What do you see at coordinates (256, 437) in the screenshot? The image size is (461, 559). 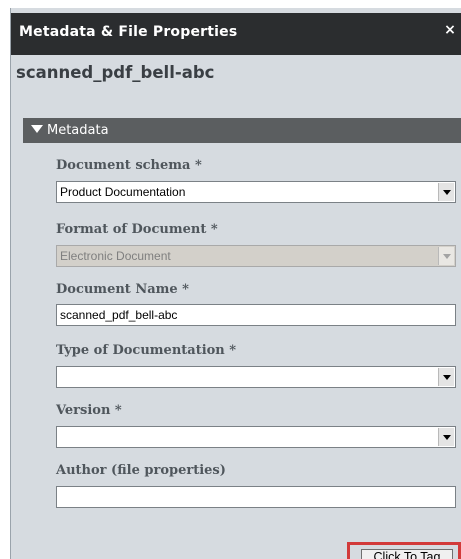 I see `version-select` at bounding box center [256, 437].